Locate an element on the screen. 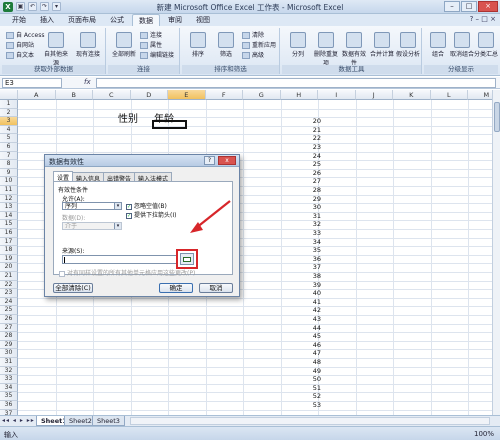  from-text-button: 自文本 is located at coordinates (20, 54).